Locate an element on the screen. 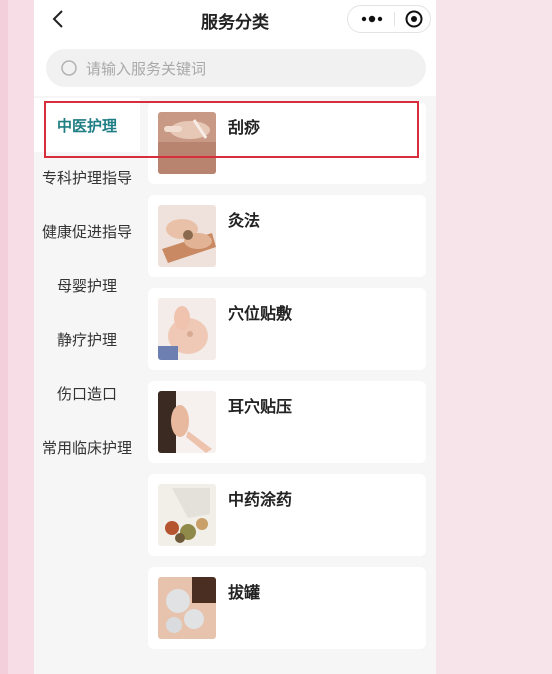  sidebar-item-label: 中医护理 is located at coordinates (86, 125).